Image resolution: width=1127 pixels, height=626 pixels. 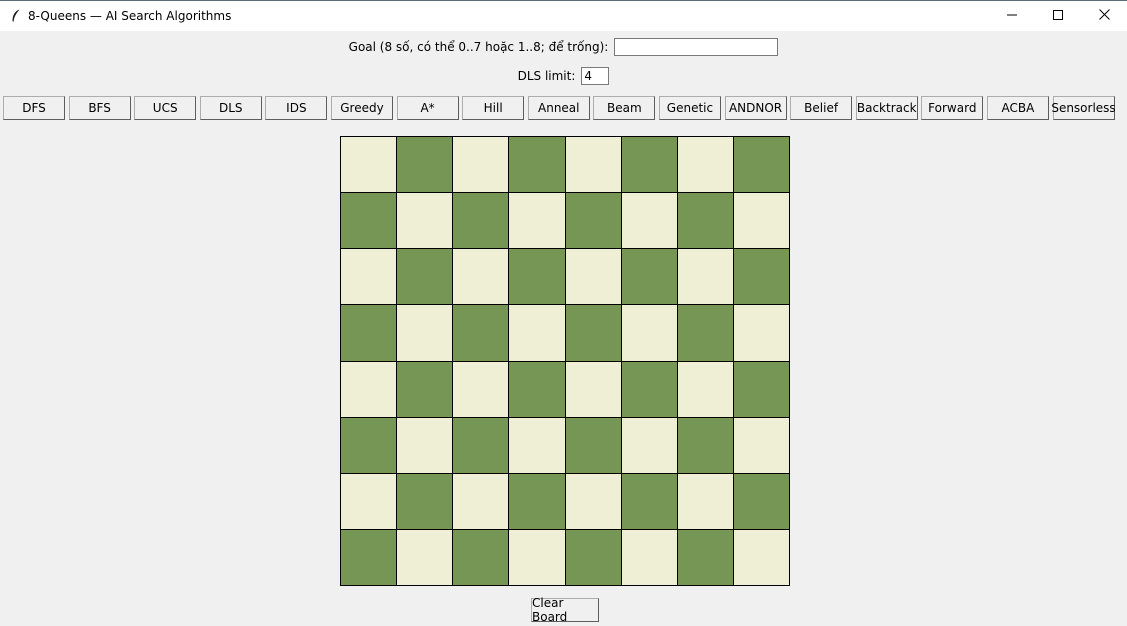 I want to click on algo-button-ucs: UCS, so click(x=165, y=108).